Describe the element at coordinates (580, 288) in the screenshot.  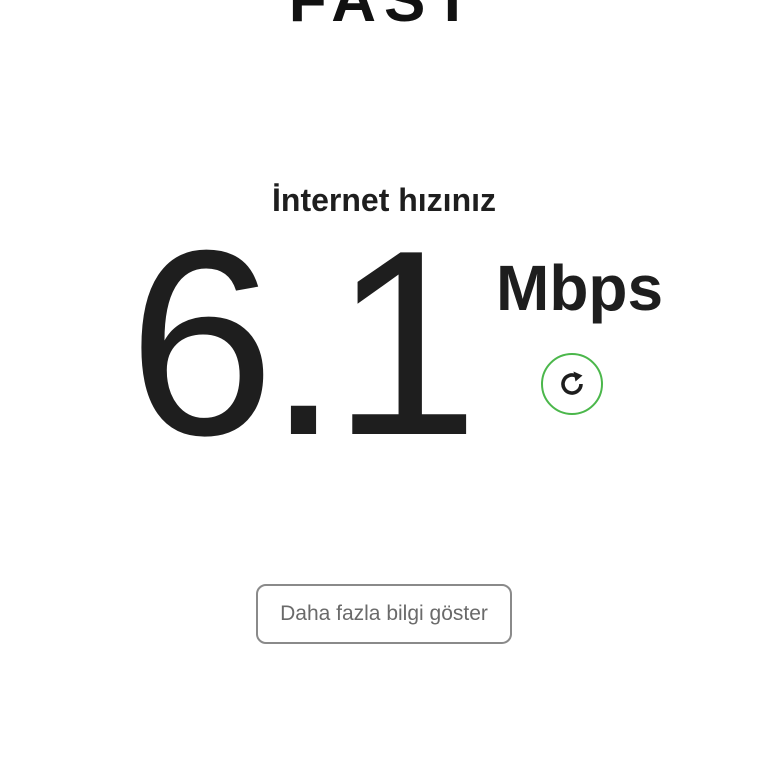
I see `speed-unit: Mbps` at that location.